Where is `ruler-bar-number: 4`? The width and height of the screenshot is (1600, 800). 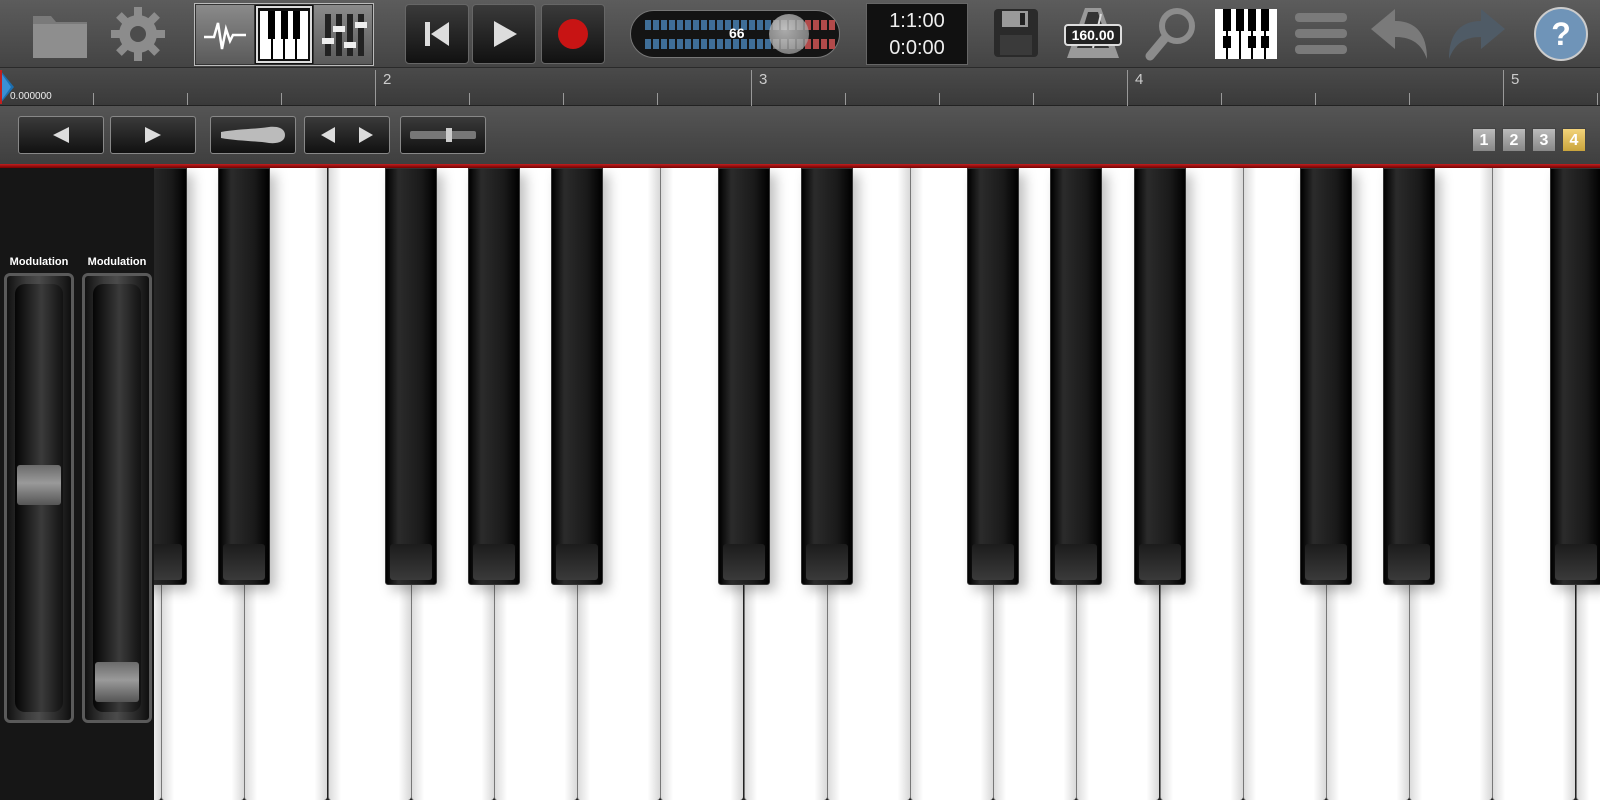 ruler-bar-number: 4 is located at coordinates (1139, 79).